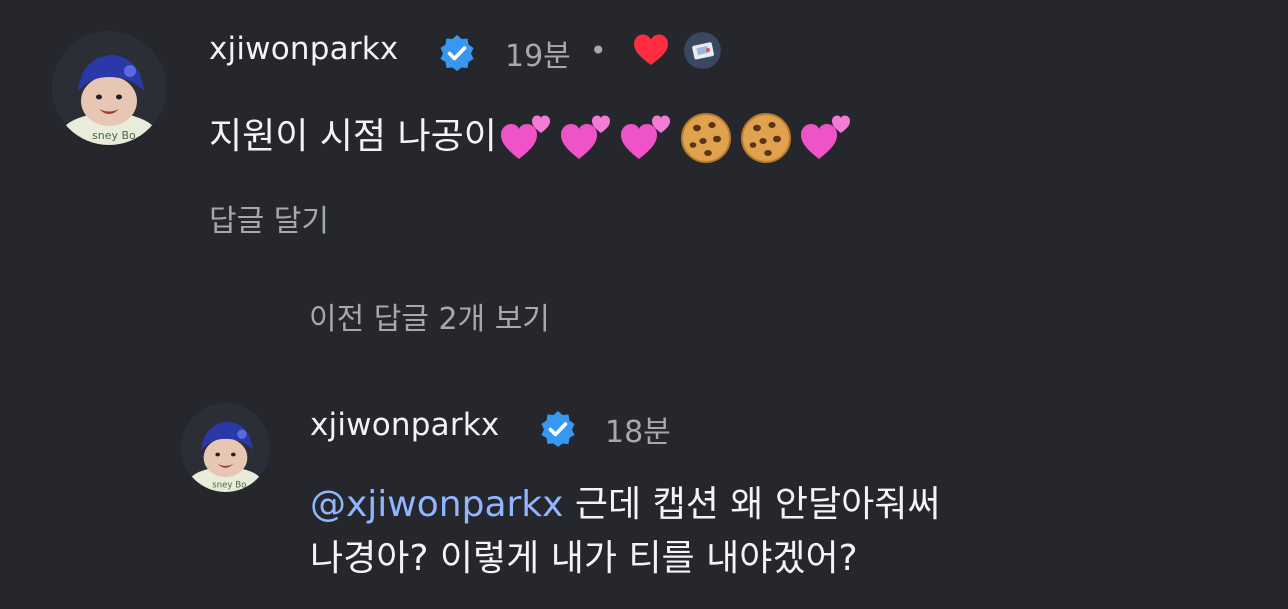  I want to click on reply-button: 답글 달기, so click(269, 218).